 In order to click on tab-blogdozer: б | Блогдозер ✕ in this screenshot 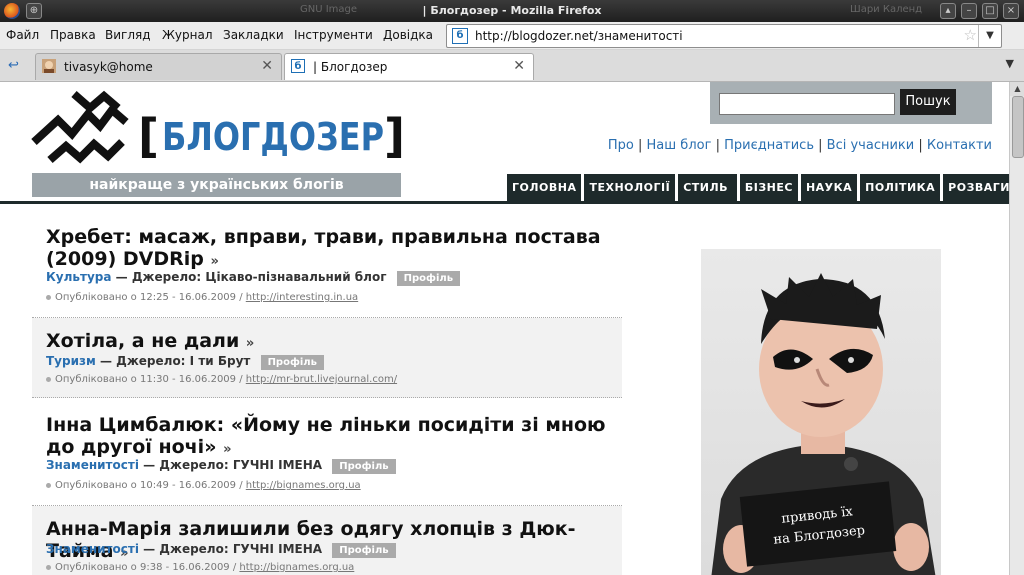, I will do `click(409, 66)`.